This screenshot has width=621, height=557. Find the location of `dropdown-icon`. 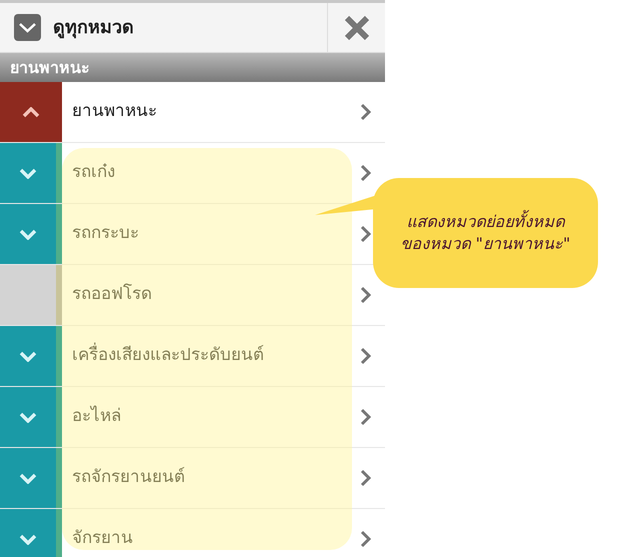

dropdown-icon is located at coordinates (27, 27).